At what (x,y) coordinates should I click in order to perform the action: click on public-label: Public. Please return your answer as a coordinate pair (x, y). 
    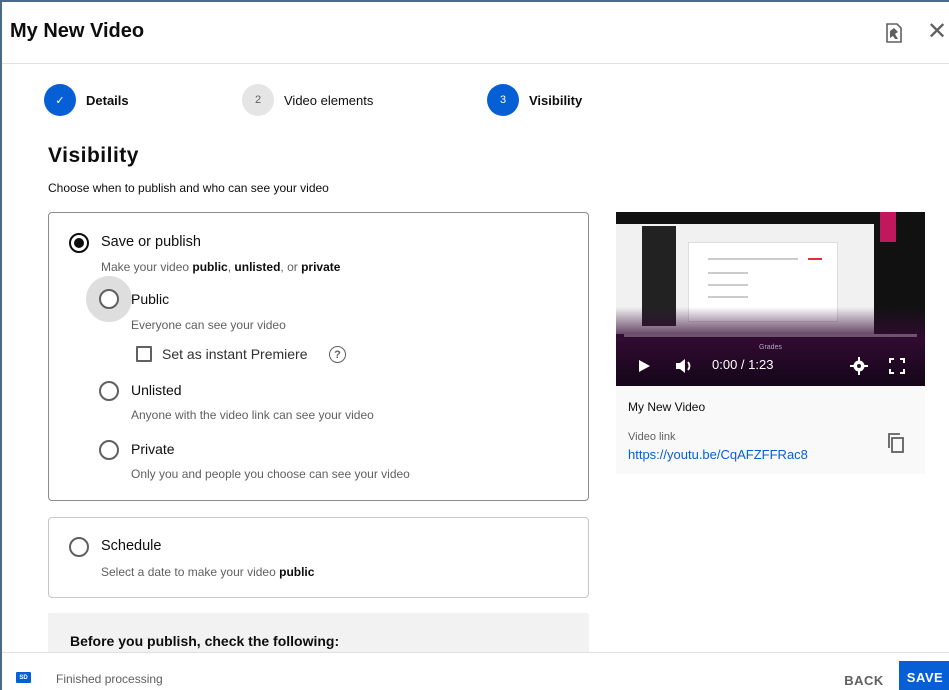
    Looking at the image, I should click on (150, 299).